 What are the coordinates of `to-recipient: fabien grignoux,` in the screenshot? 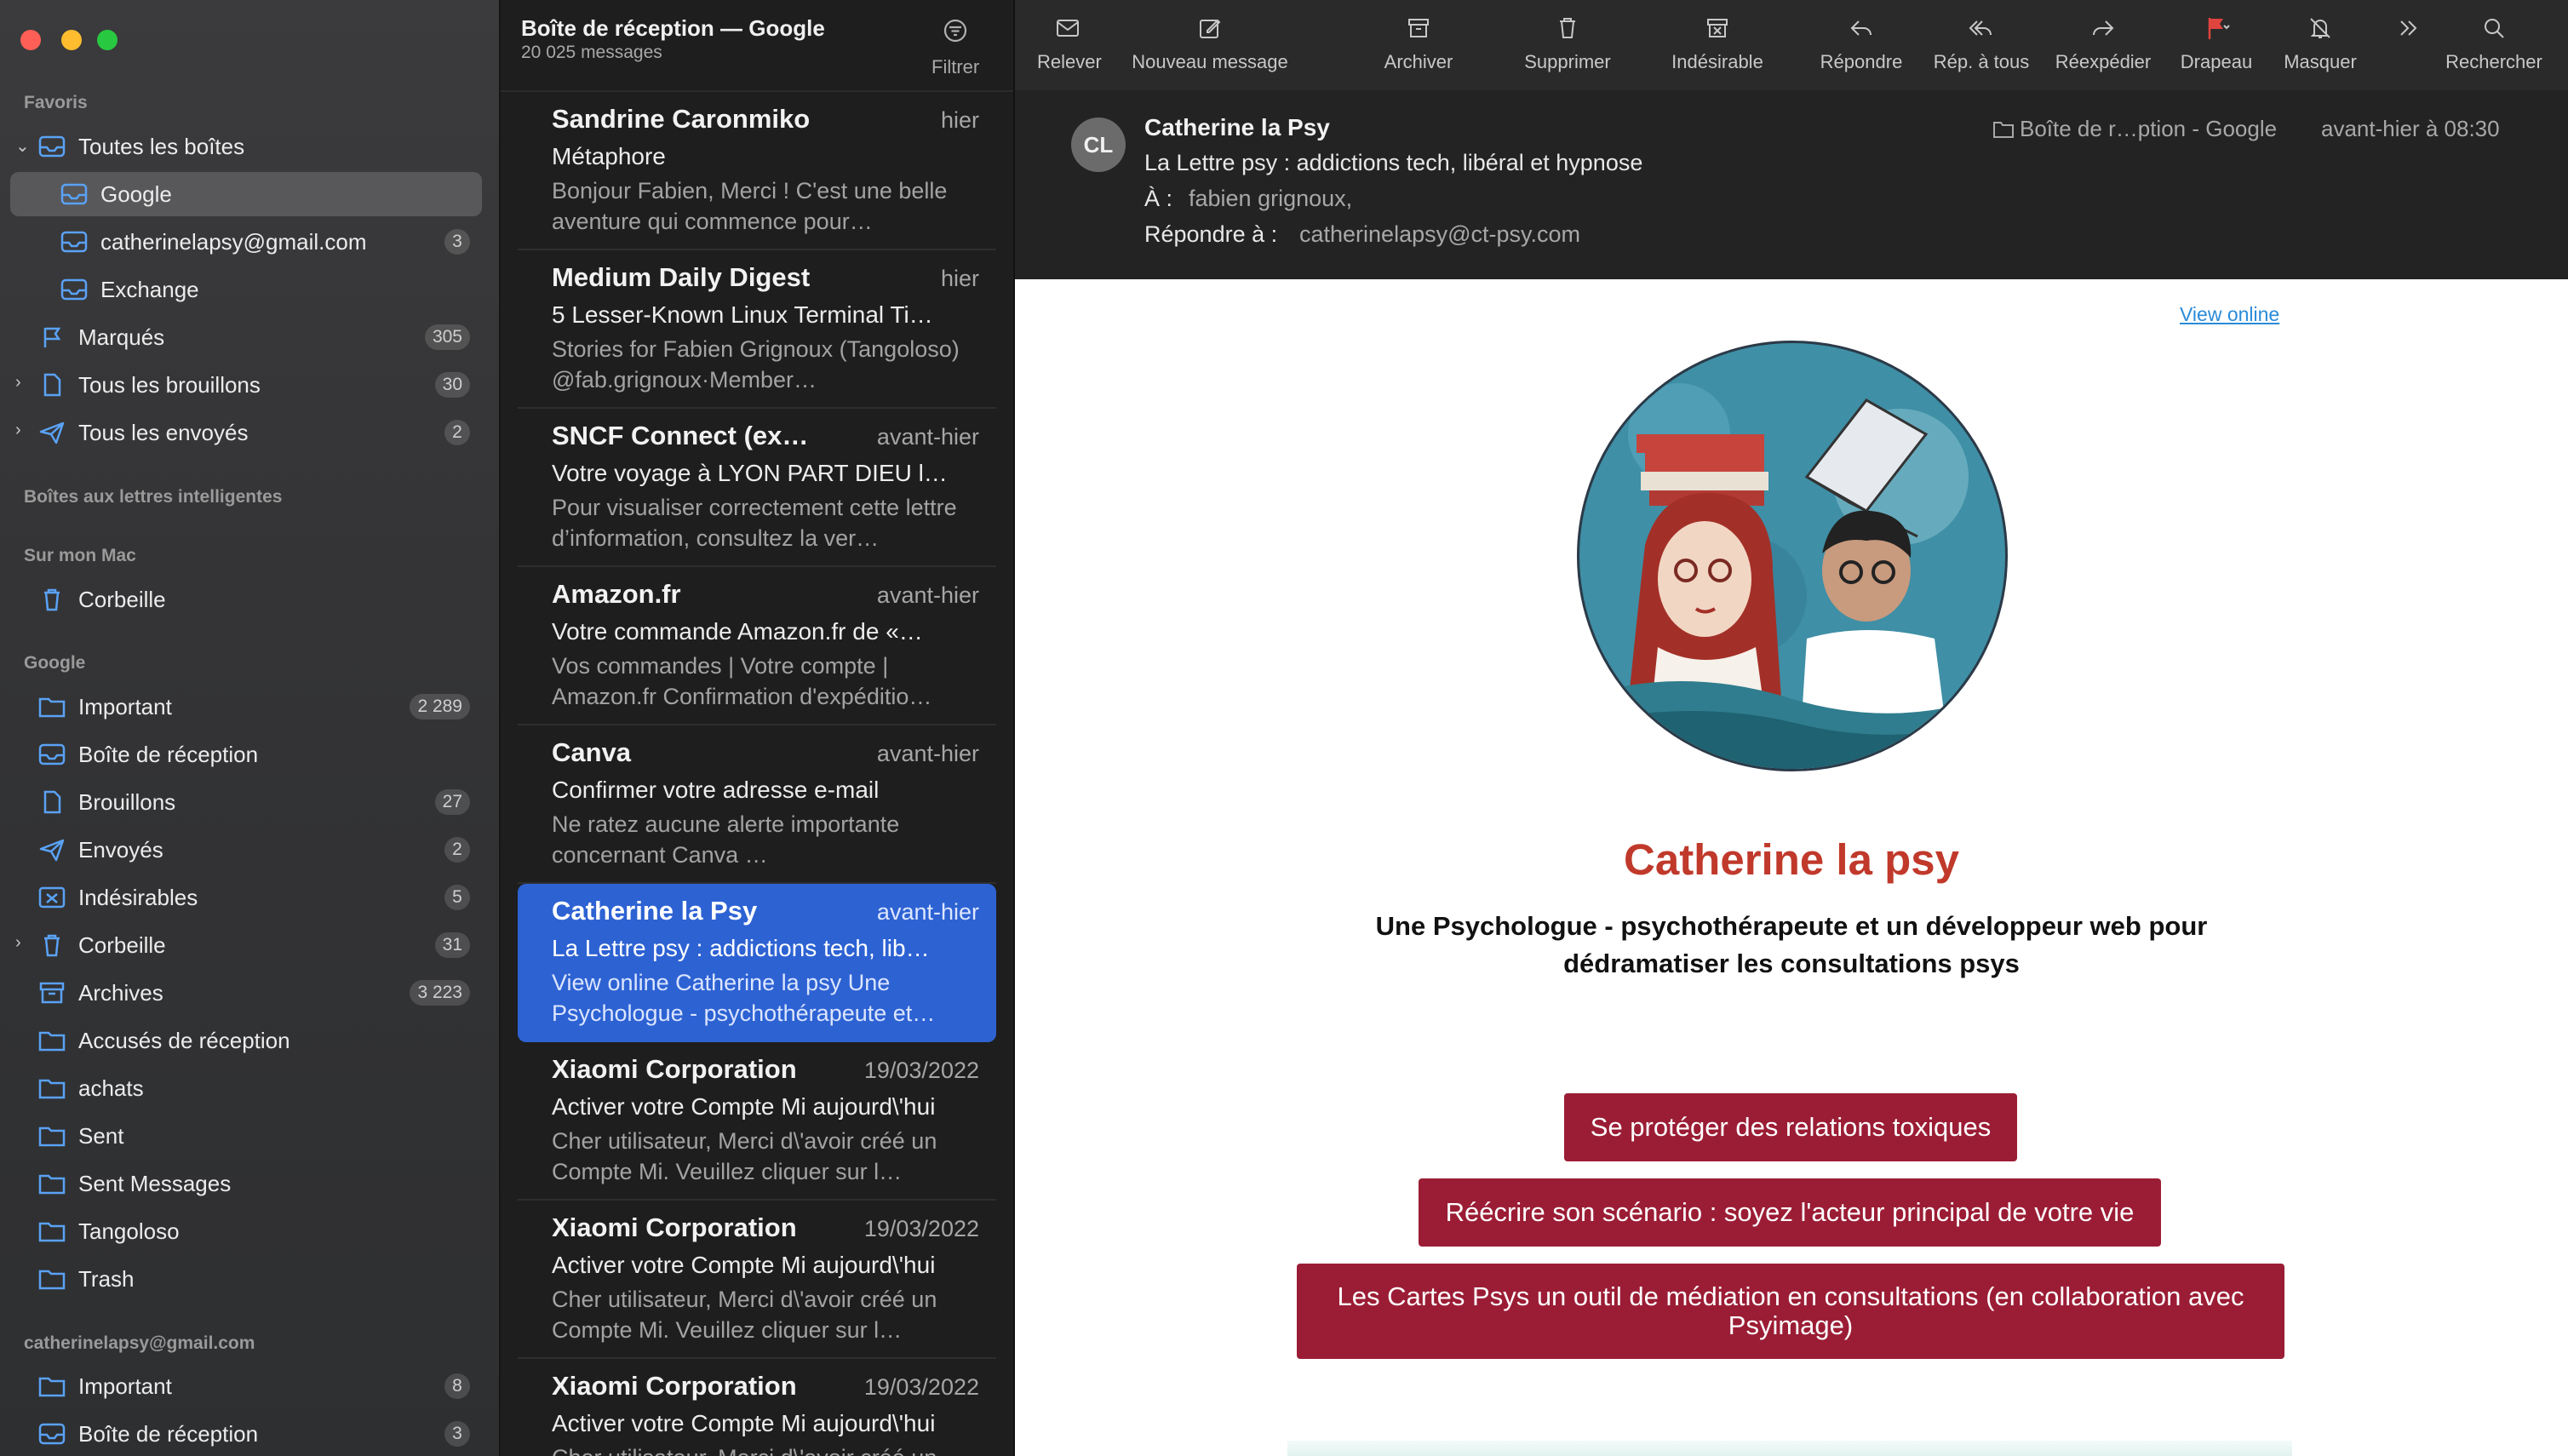 It's located at (1270, 199).